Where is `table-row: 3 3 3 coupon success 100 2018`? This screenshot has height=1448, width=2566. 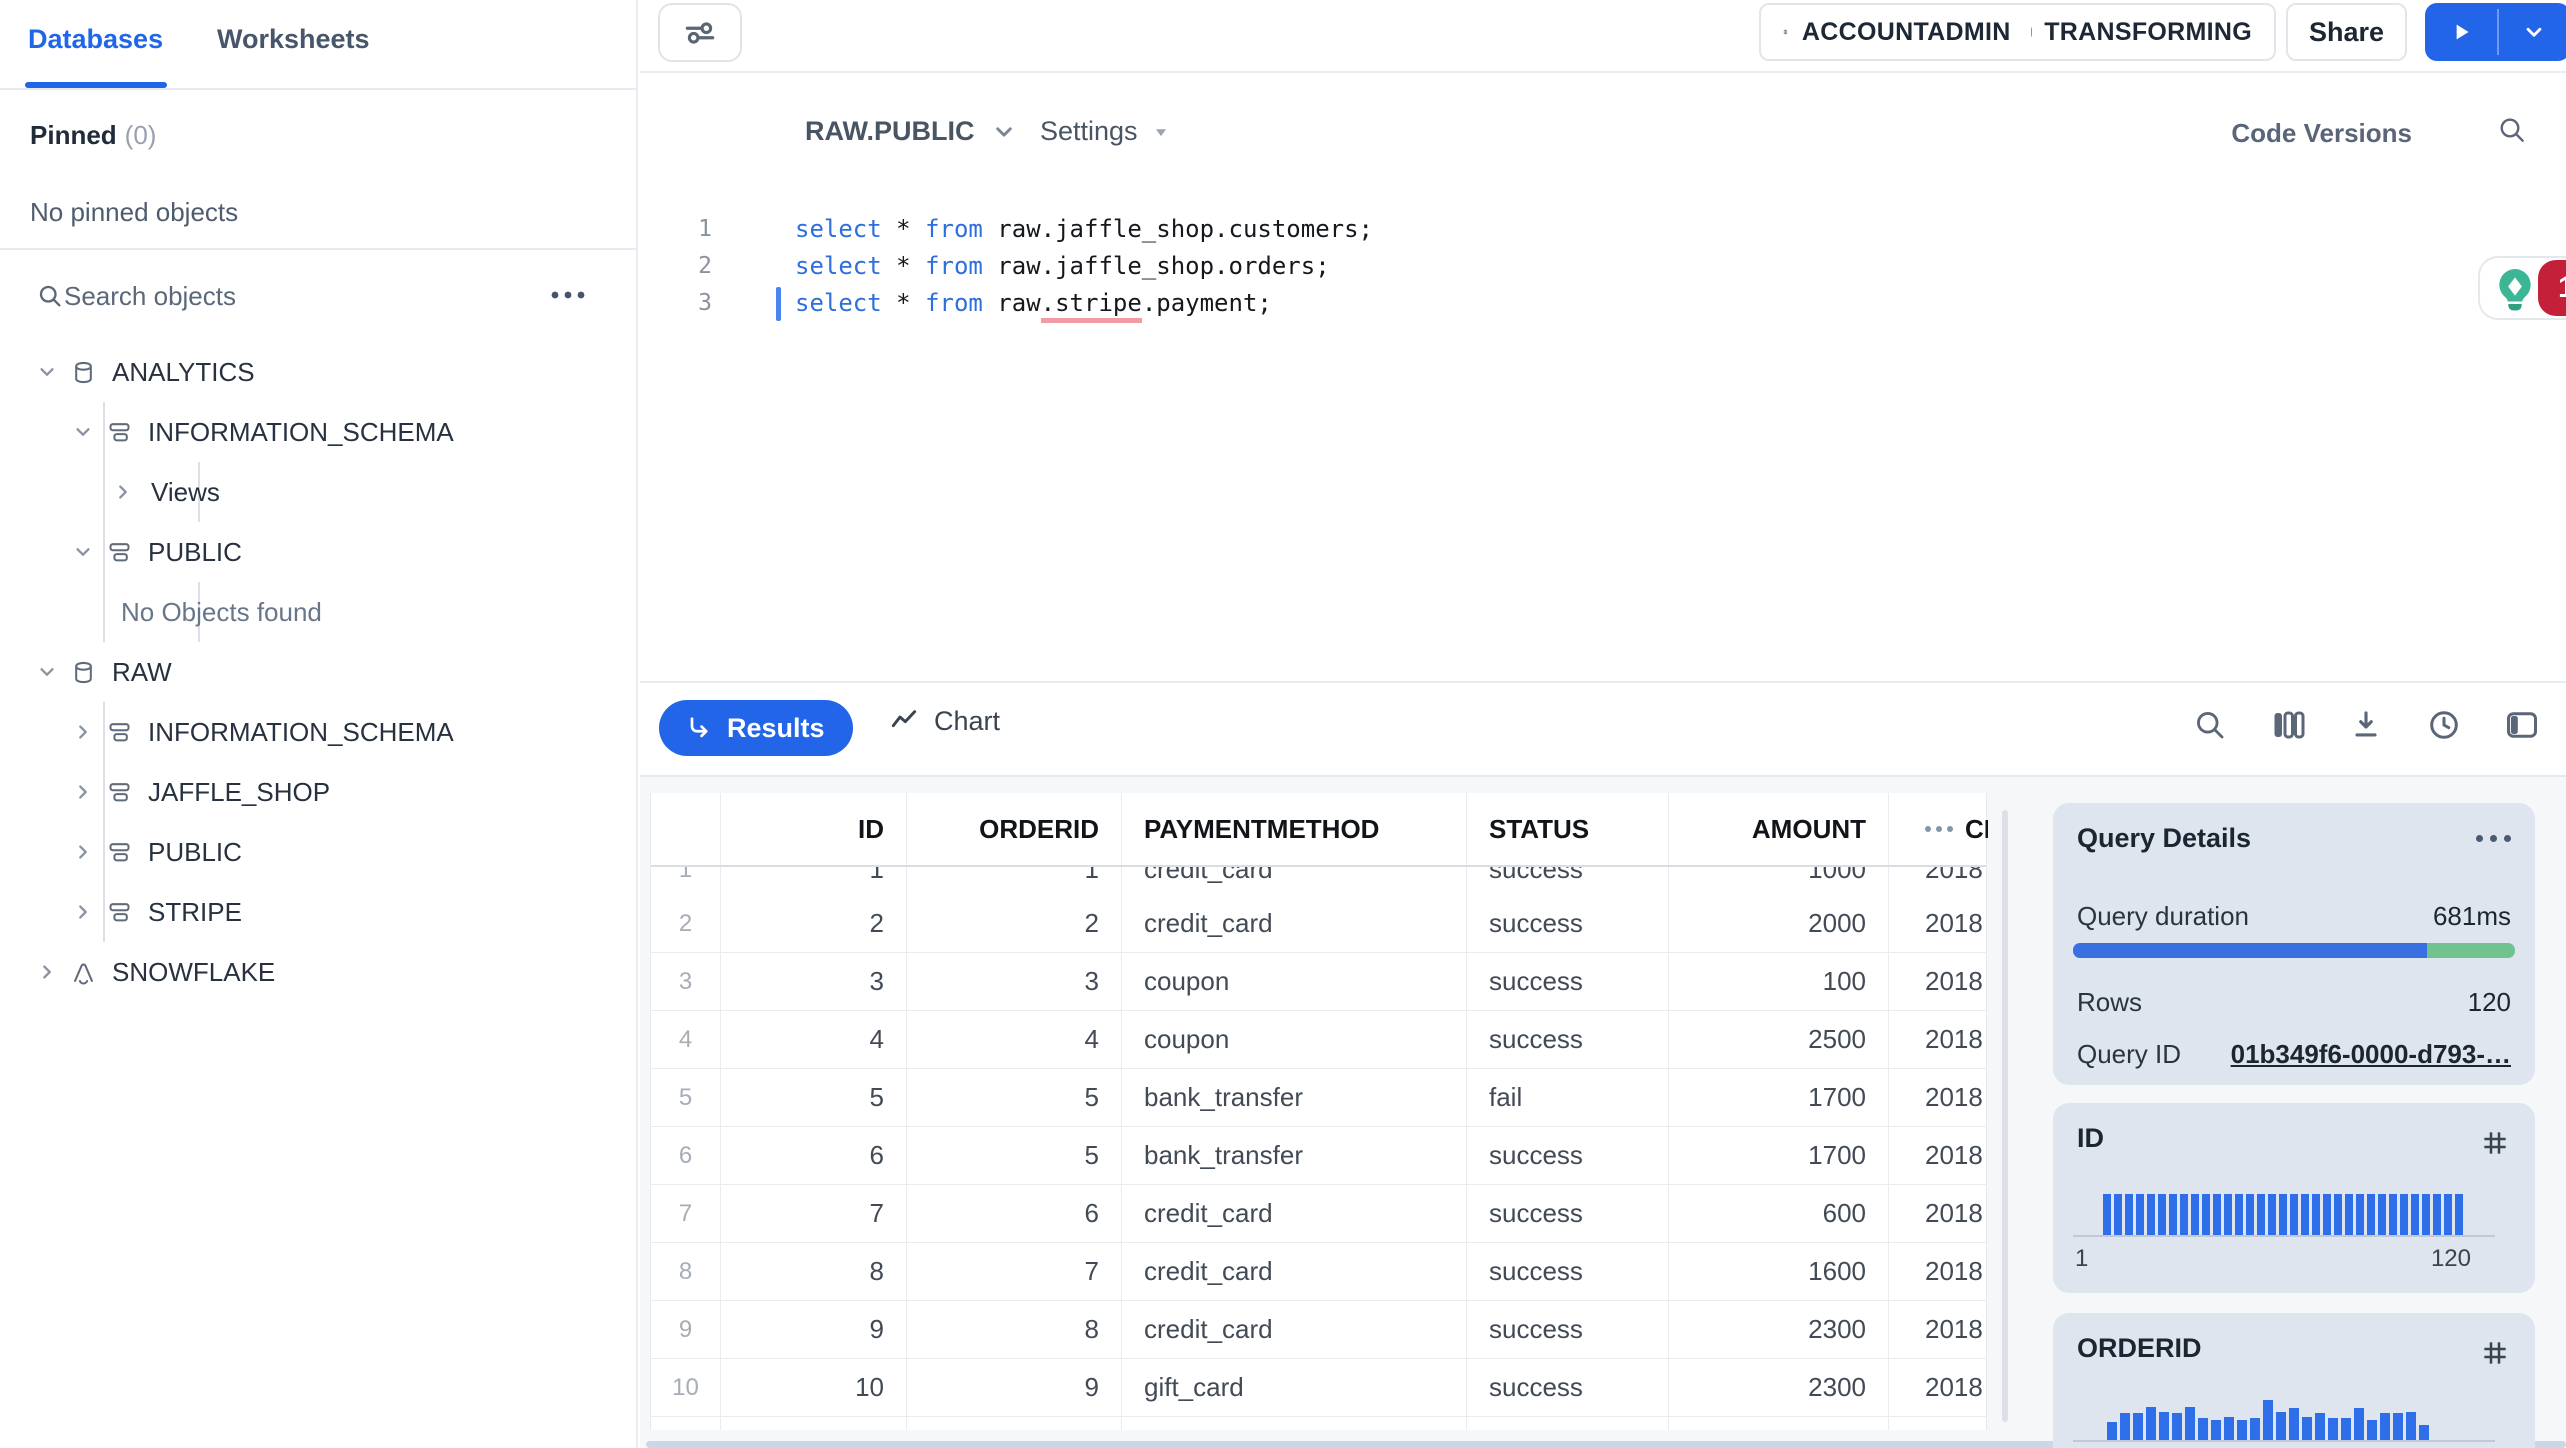
table-row: 3 3 3 coupon success 100 2018 is located at coordinates (1318, 982).